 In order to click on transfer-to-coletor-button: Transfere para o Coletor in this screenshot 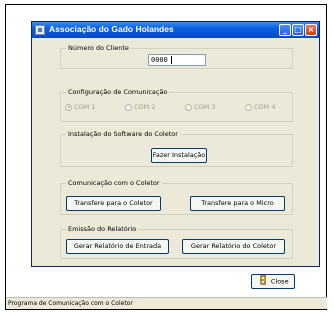, I will do `click(113, 203)`.